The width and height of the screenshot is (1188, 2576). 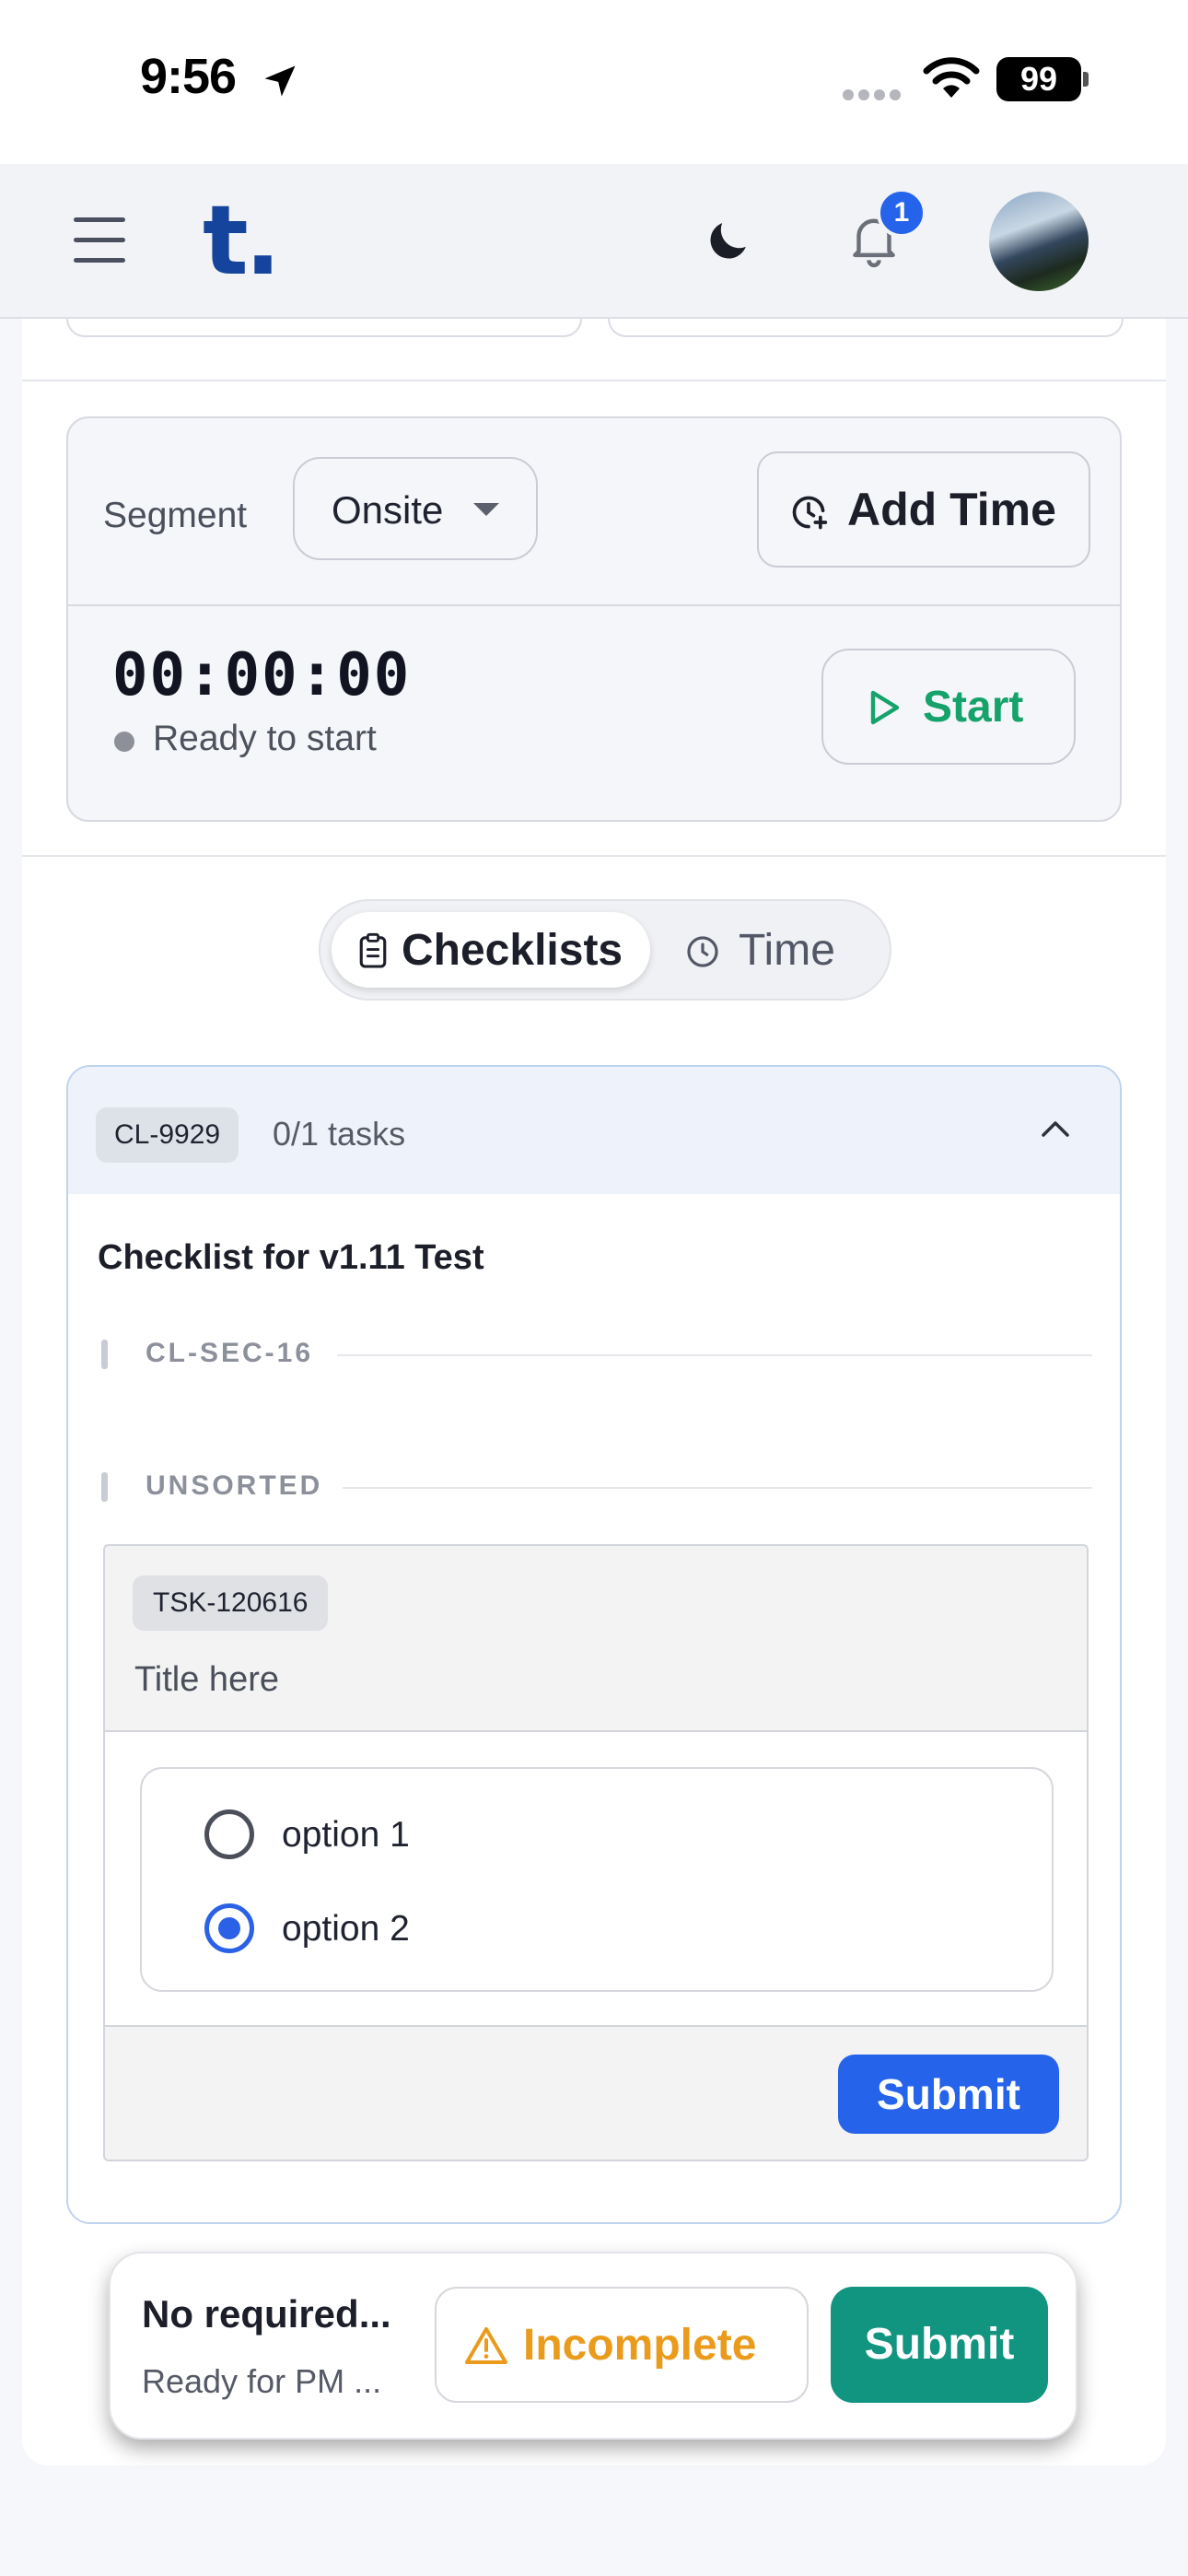 What do you see at coordinates (339, 1134) in the screenshot?
I see `checklist-progress: 0/1 tasks` at bounding box center [339, 1134].